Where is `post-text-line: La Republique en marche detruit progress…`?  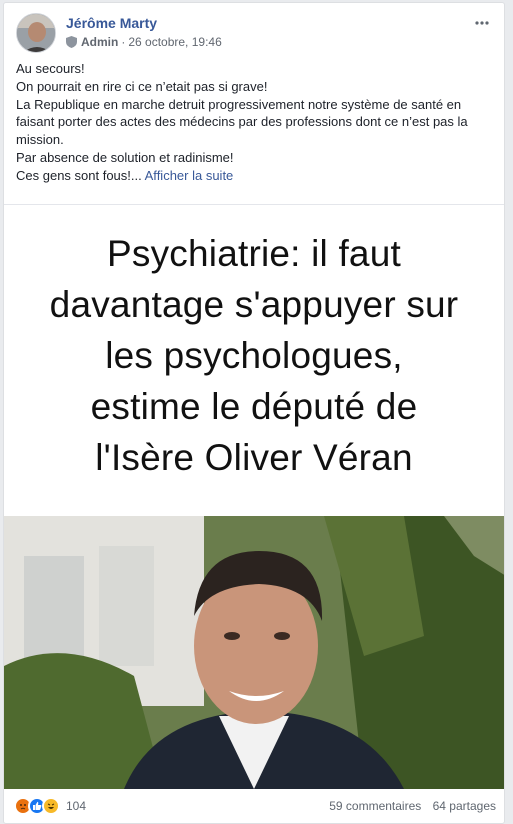 post-text-line: La Republique en marche detruit progress… is located at coordinates (242, 122).